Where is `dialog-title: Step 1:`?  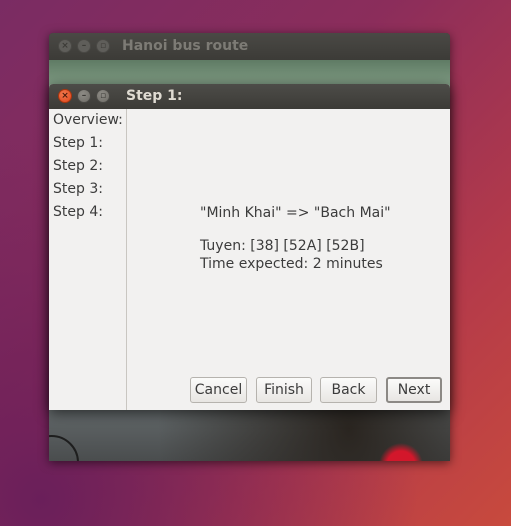
dialog-title: Step 1: is located at coordinates (154, 96).